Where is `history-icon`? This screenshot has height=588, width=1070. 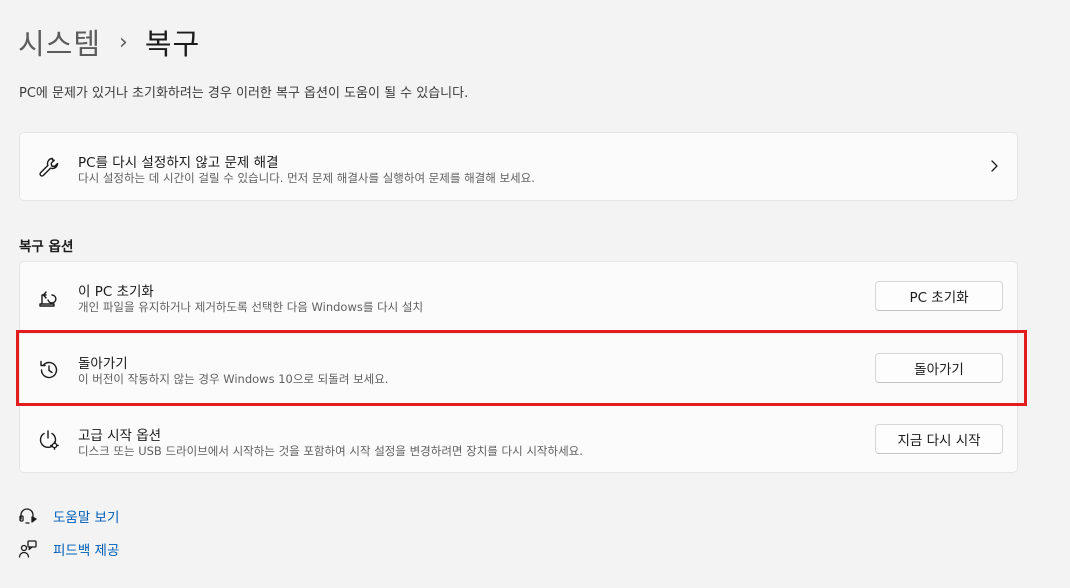 history-icon is located at coordinates (49, 370).